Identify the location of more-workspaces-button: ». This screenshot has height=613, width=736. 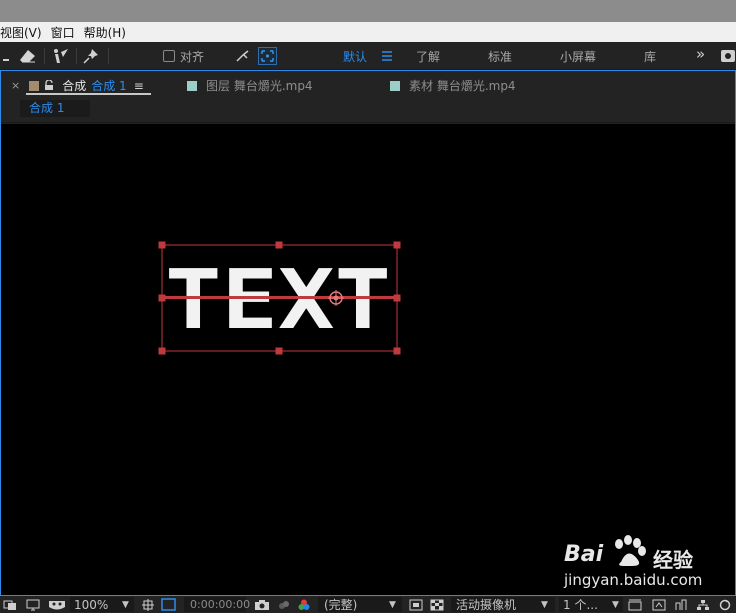
(700, 54).